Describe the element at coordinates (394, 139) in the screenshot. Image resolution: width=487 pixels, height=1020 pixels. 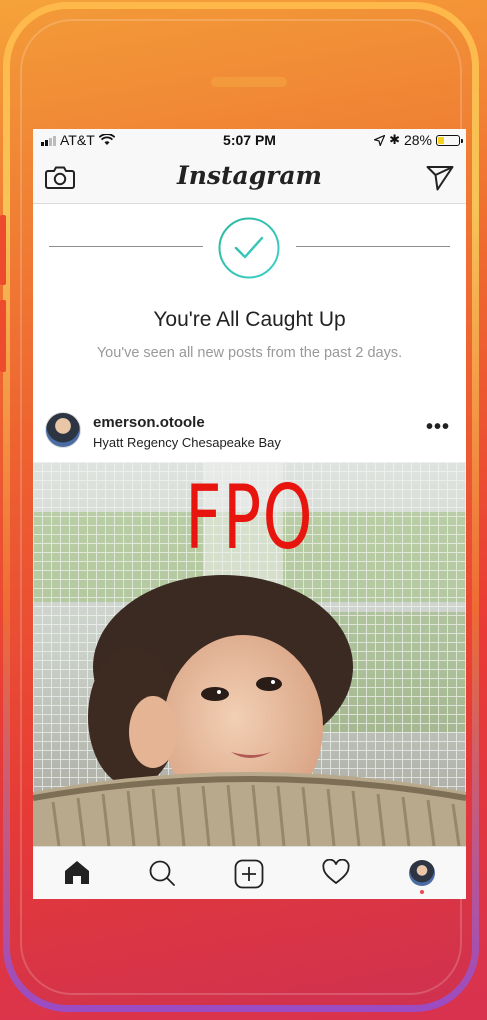
I see `bluetooth-icon: ✱` at that location.